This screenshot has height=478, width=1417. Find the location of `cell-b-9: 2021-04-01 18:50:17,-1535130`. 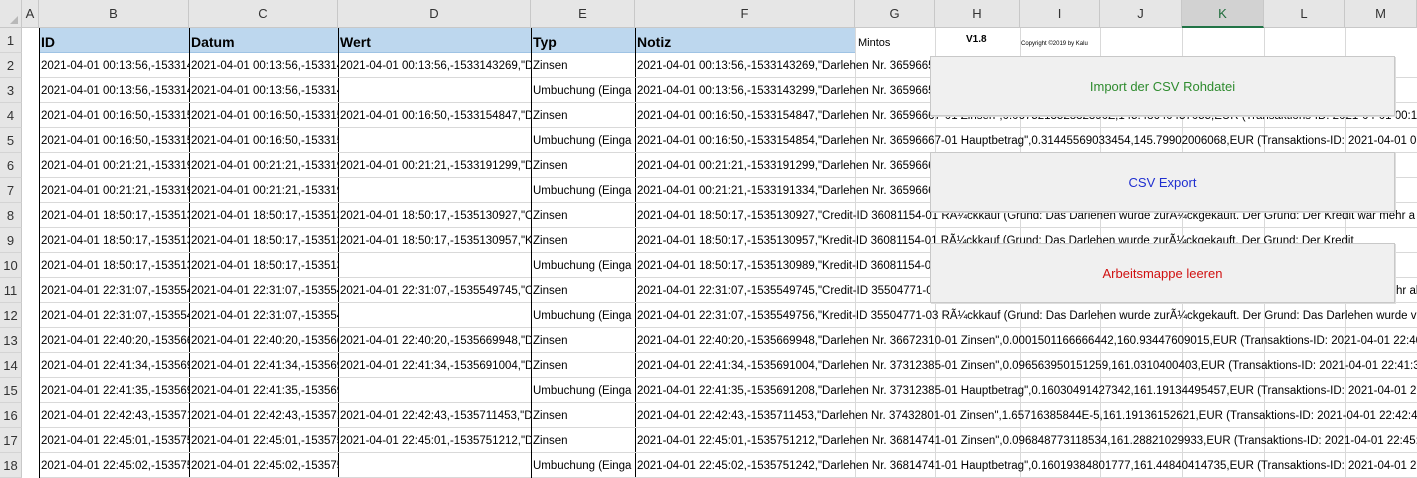

cell-b-9: 2021-04-01 18:50:17,-1535130 is located at coordinates (114, 240).